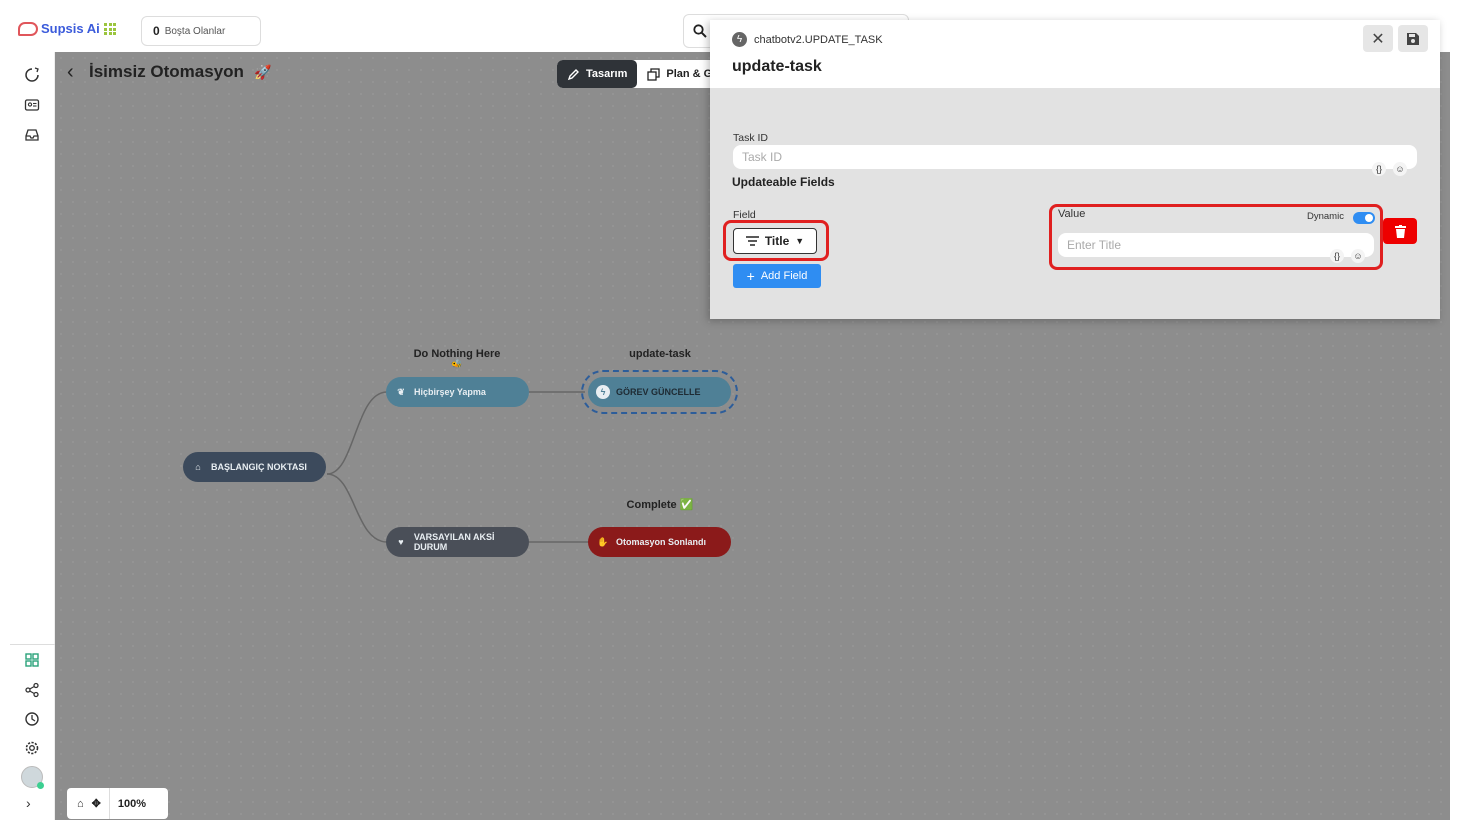  What do you see at coordinates (198, 467) in the screenshot?
I see `home-icon: ⌂` at bounding box center [198, 467].